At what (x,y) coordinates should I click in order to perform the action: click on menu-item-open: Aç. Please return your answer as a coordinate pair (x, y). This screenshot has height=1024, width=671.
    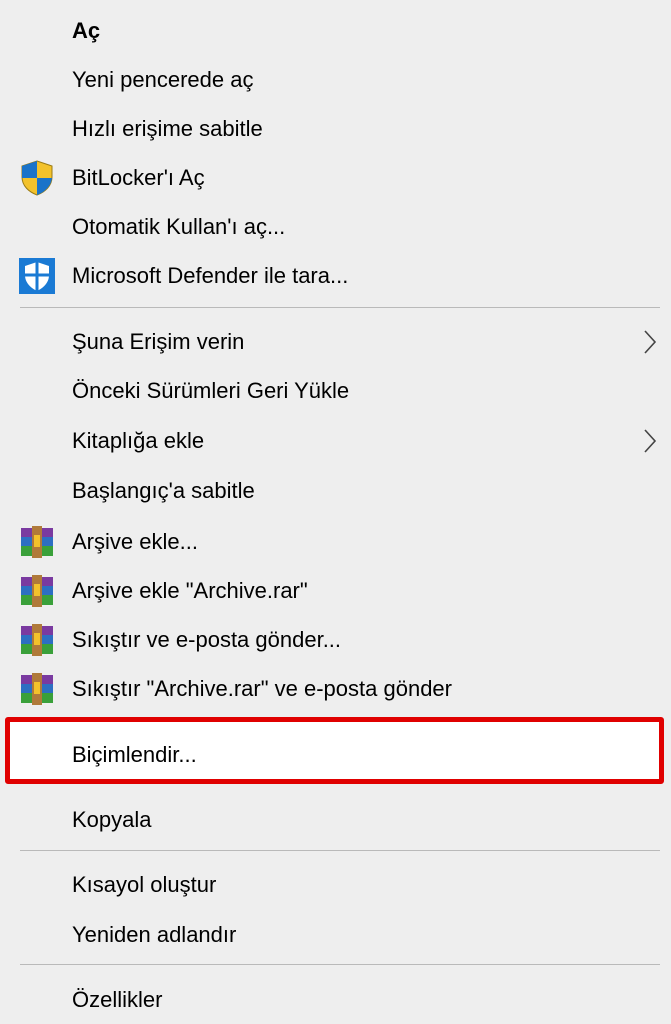
    Looking at the image, I should click on (335, 30).